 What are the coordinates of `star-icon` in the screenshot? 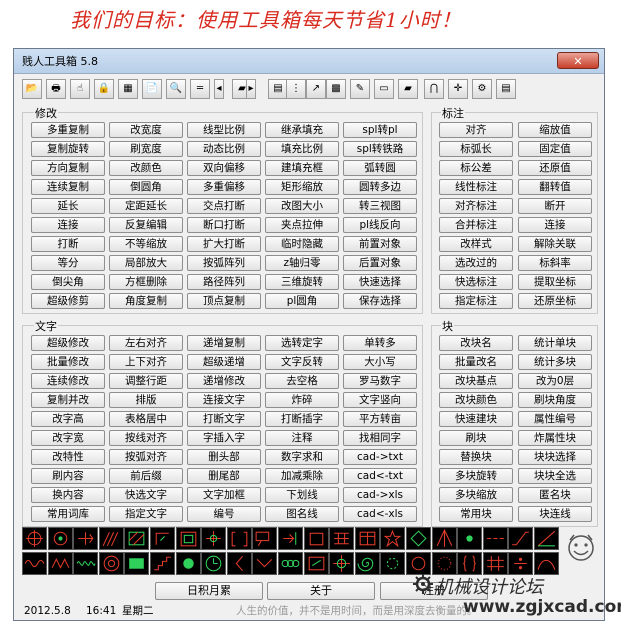 It's located at (393, 538).